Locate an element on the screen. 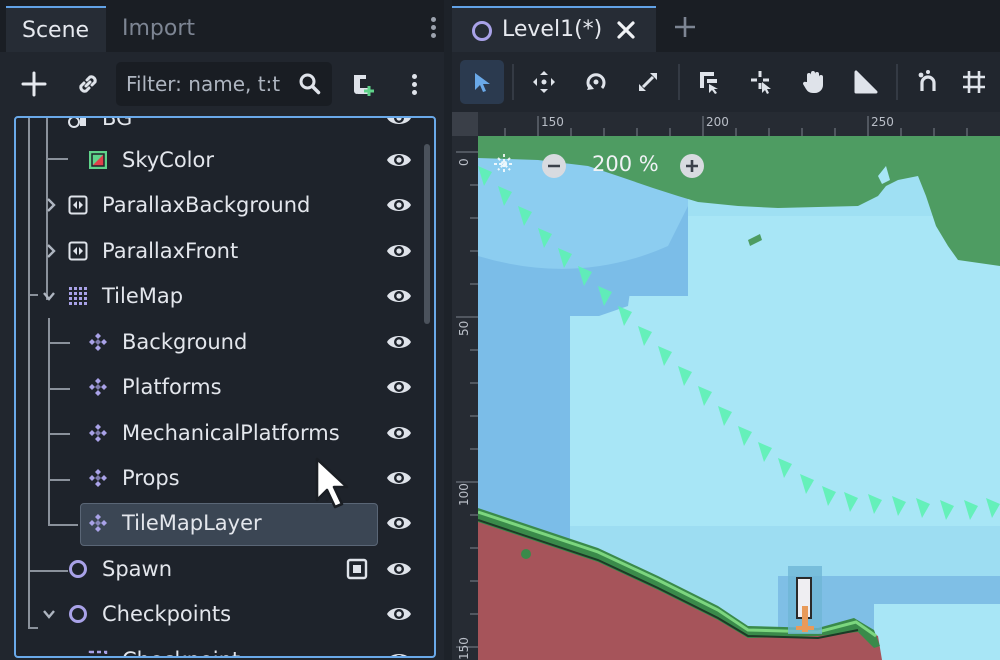  scene-toolbar is located at coordinates (222, 84).